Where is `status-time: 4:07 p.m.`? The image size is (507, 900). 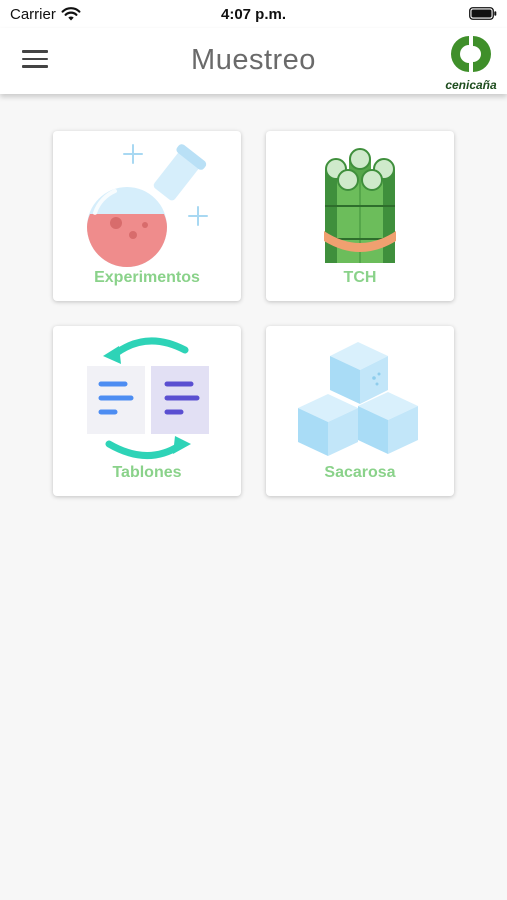 status-time: 4:07 p.m. is located at coordinates (253, 14).